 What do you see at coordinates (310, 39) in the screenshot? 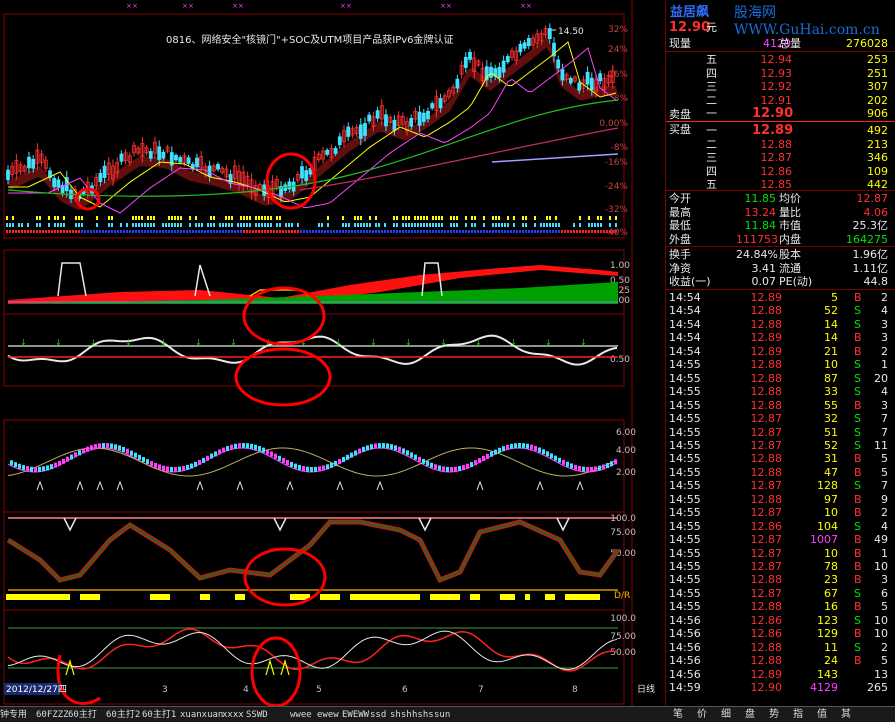
I see `news-headline: 0816、网络安全"核镜门"+SOC及UTM项目产品获IPv6金牌认证` at bounding box center [310, 39].